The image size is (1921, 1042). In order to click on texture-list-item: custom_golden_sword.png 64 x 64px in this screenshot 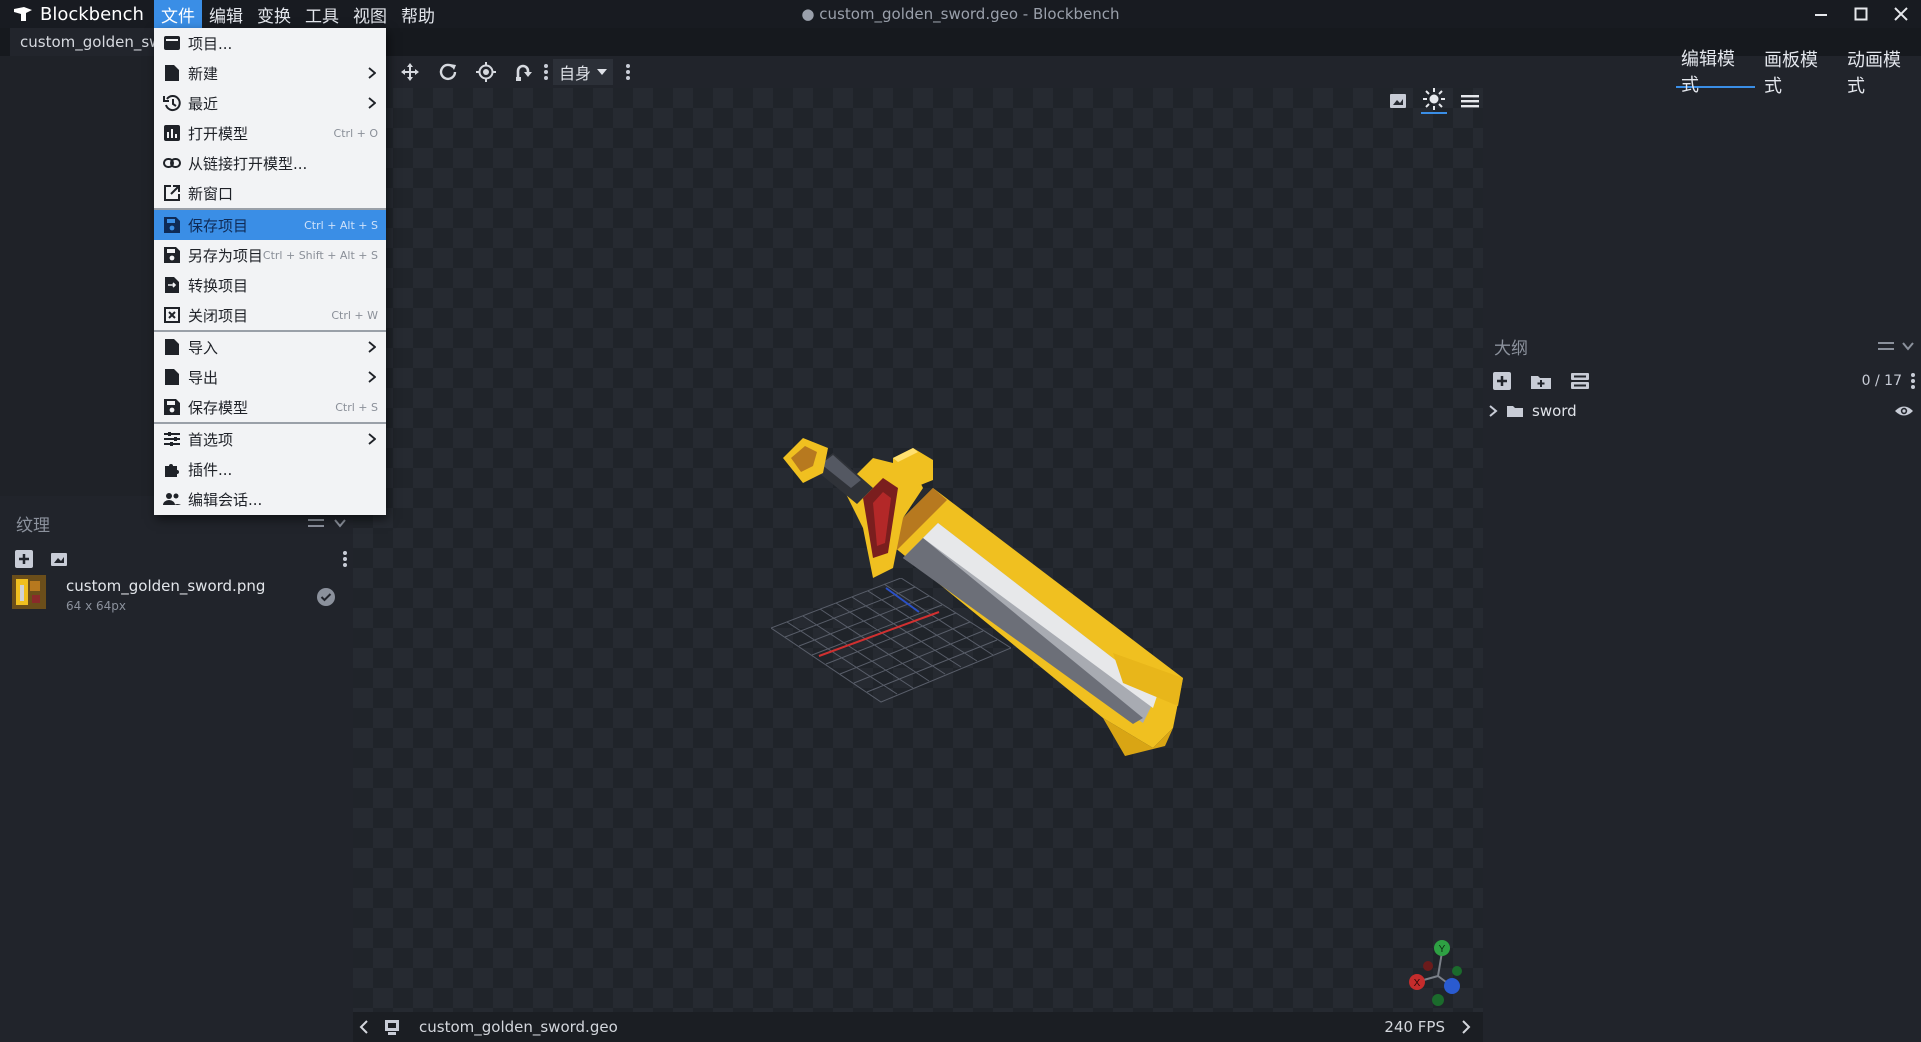, I will do `click(179, 595)`.